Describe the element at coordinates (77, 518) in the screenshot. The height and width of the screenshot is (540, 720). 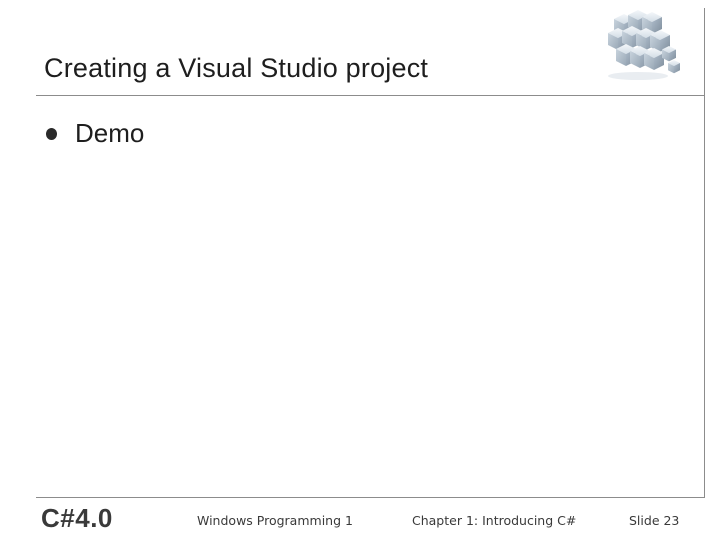
I see `footer-brand: C#4.0` at that location.